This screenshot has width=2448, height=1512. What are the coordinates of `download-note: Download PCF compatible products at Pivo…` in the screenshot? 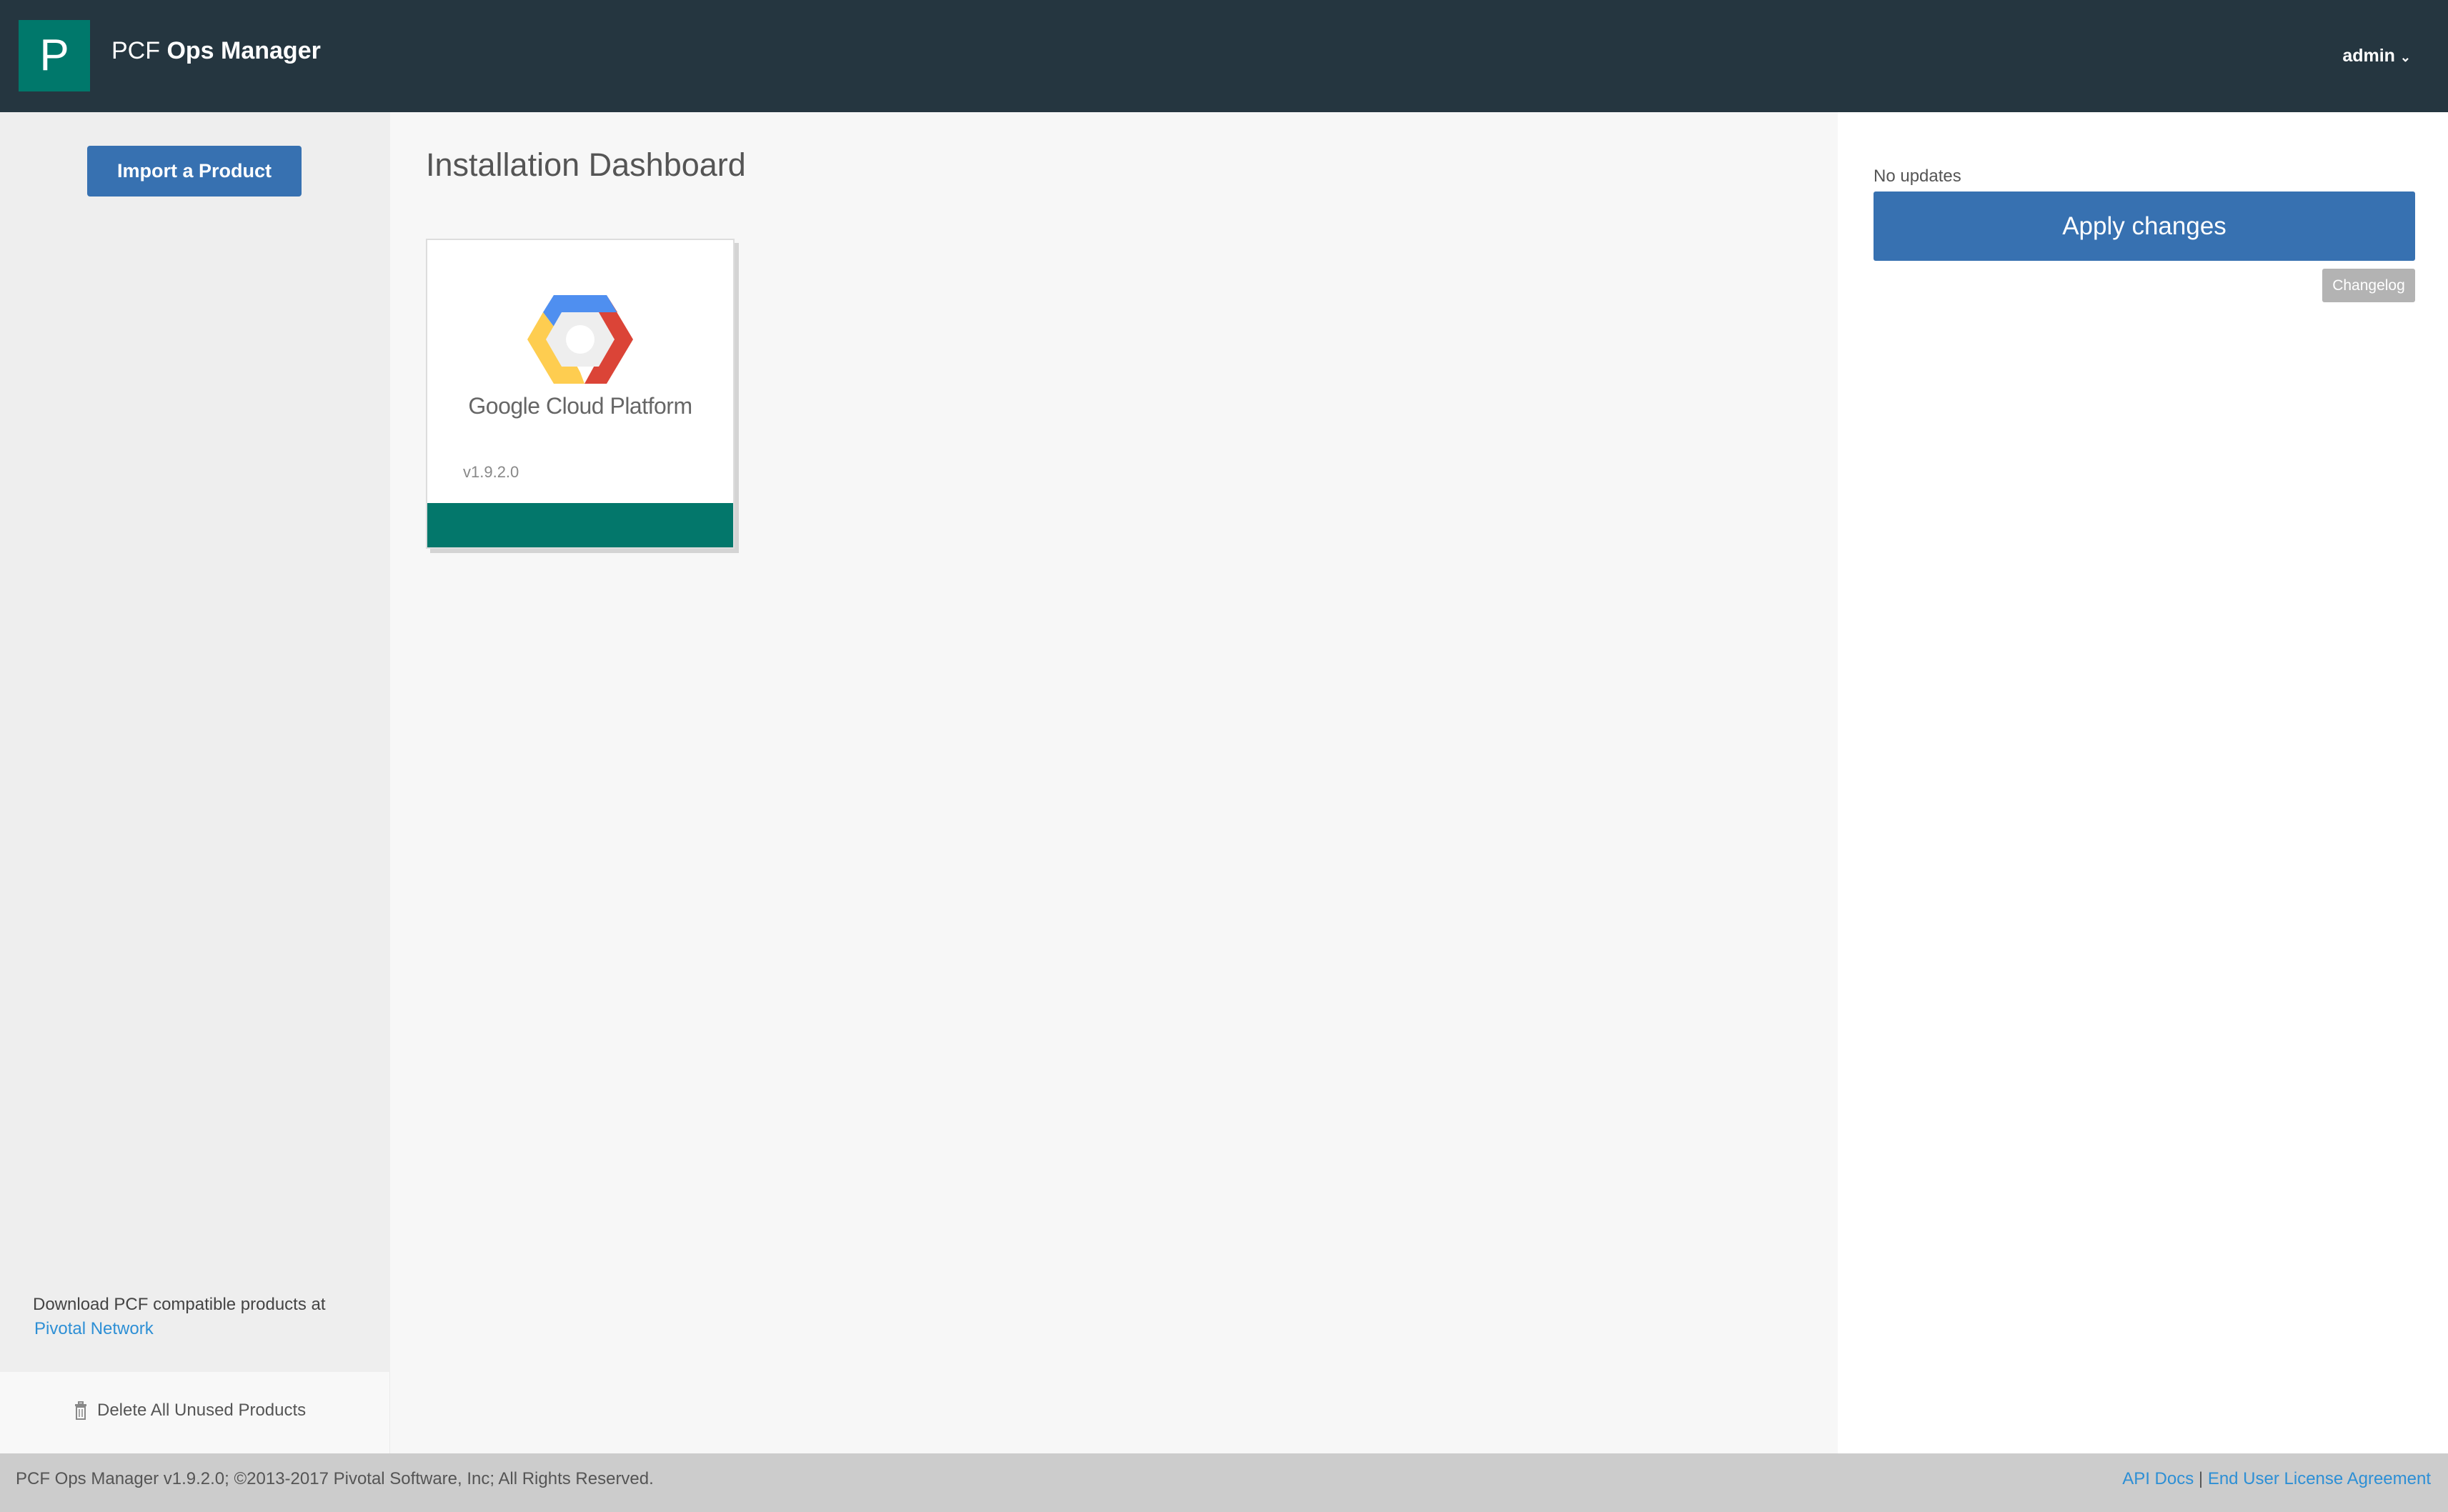 It's located at (179, 1317).